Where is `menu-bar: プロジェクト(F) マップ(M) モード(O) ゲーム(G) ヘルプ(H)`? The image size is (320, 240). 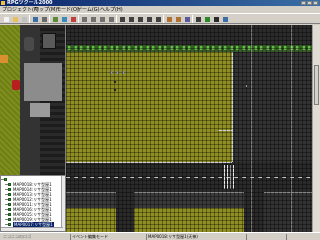 menu-bar: プロジェクト(F) マップ(M) モード(O) ゲーム(G) ヘルプ(H) is located at coordinates (160, 9).